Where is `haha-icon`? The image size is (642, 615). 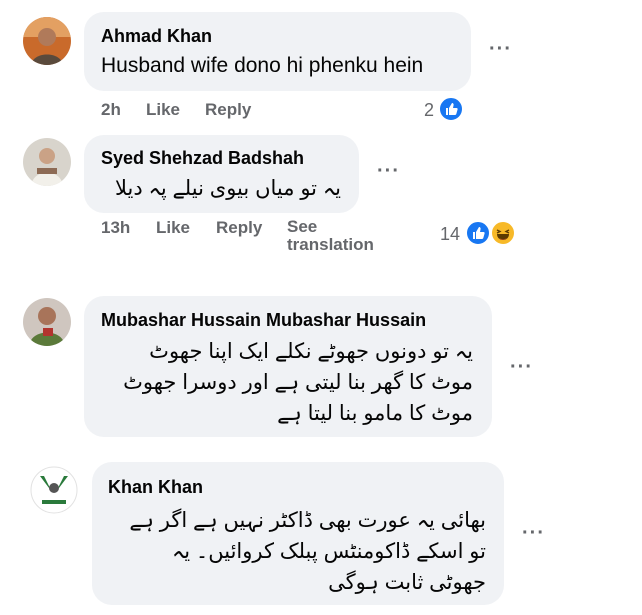
haha-icon is located at coordinates (503, 233).